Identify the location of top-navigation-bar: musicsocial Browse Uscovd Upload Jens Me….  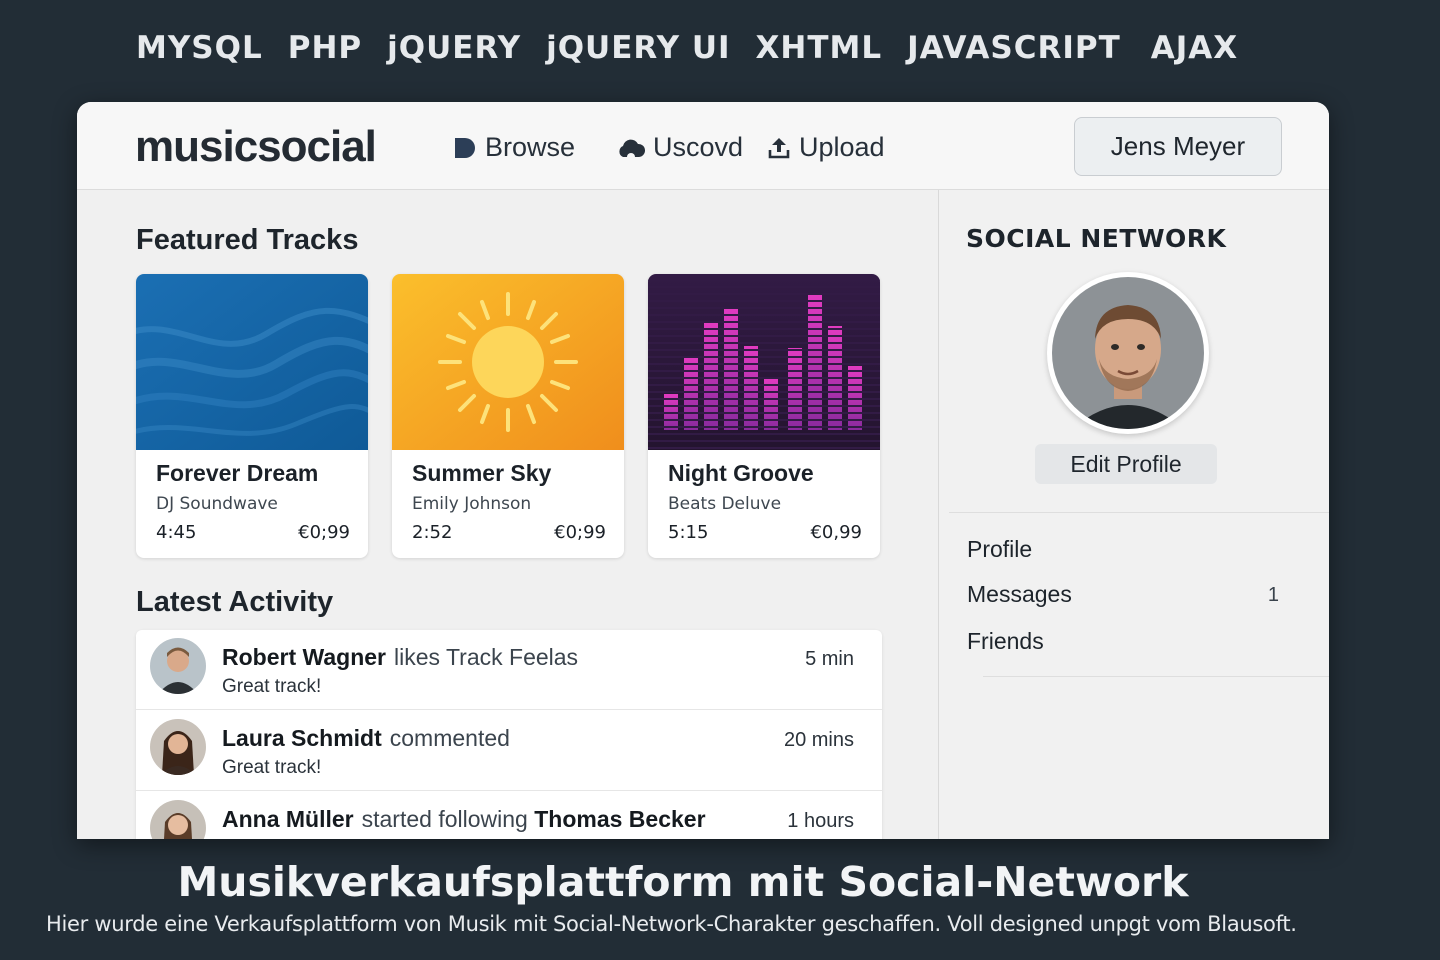
(703, 146).